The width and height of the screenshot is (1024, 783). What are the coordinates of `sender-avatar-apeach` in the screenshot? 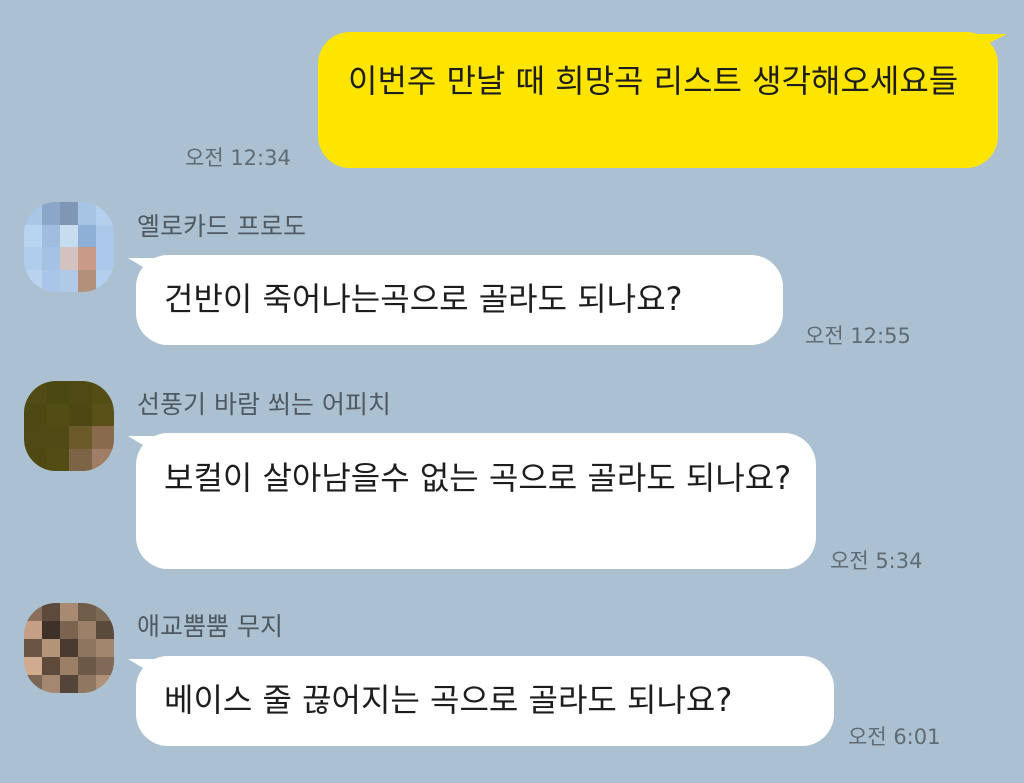 It's located at (69, 426).